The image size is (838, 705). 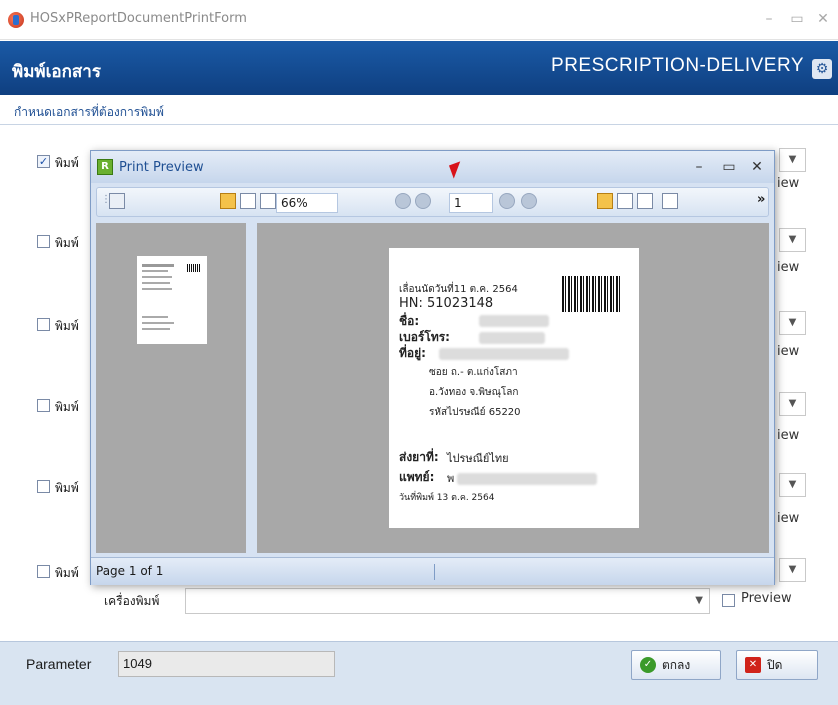 What do you see at coordinates (766, 598) in the screenshot?
I see `preview-checkbox-label: Preview` at bounding box center [766, 598].